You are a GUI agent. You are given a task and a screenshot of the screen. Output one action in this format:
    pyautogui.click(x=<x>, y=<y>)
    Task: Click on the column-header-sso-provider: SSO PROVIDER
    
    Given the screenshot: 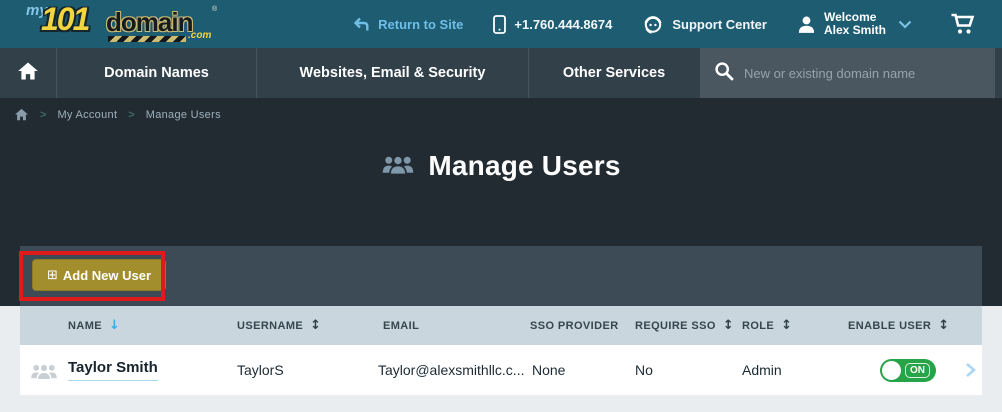 What is the action you would take?
    pyautogui.click(x=581, y=326)
    